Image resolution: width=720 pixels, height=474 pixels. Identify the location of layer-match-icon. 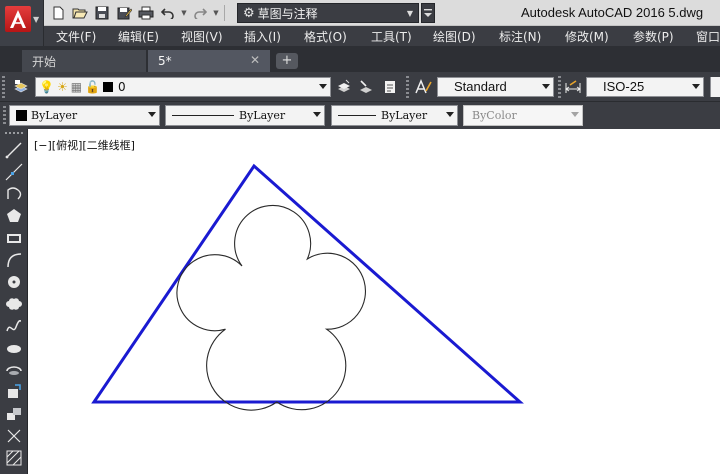
(366, 87).